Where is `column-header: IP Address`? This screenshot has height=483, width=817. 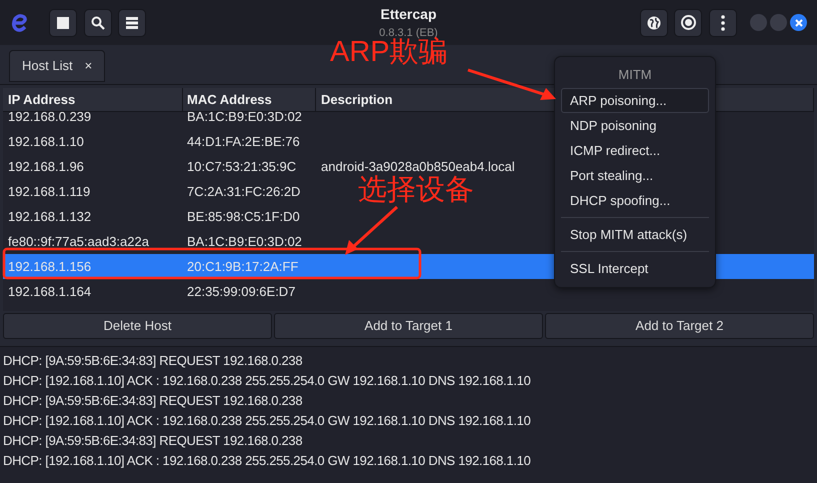
column-header: IP Address is located at coordinates (93, 99).